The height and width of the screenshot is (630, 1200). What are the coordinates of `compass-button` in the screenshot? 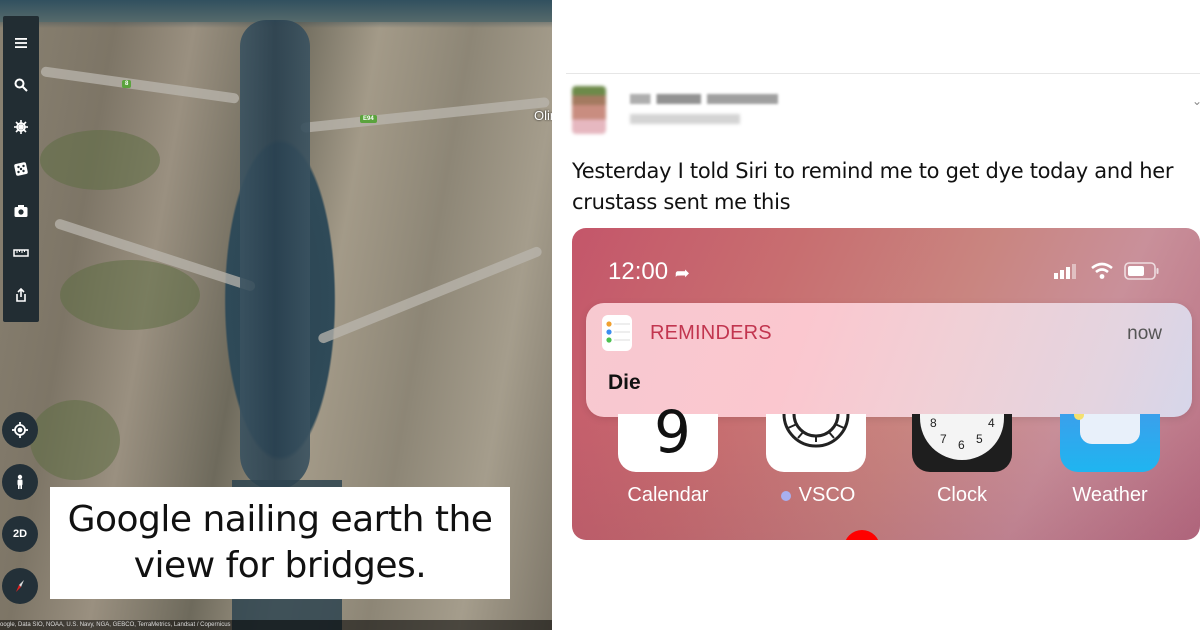 It's located at (20, 586).